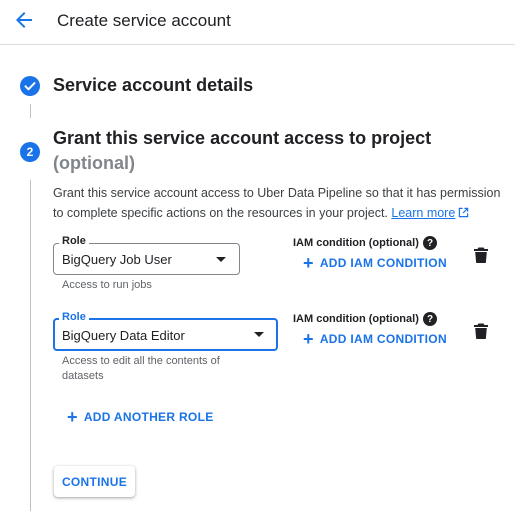  Describe the element at coordinates (383, 339) in the screenshot. I see `add-iam-condition-label-2: ADD IAM CONDITION` at that location.